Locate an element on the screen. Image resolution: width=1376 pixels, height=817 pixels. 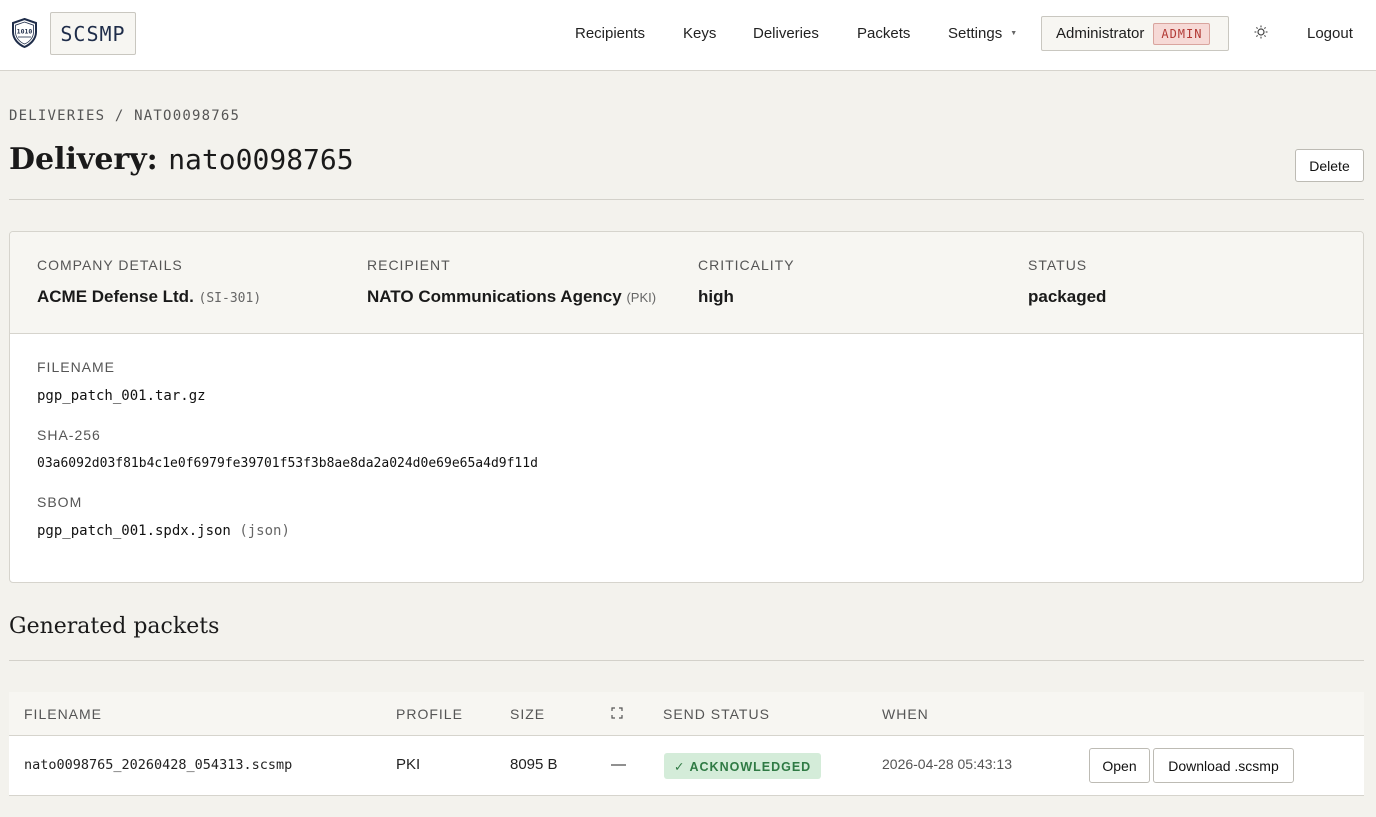
delete-button: Delete is located at coordinates (1329, 165).